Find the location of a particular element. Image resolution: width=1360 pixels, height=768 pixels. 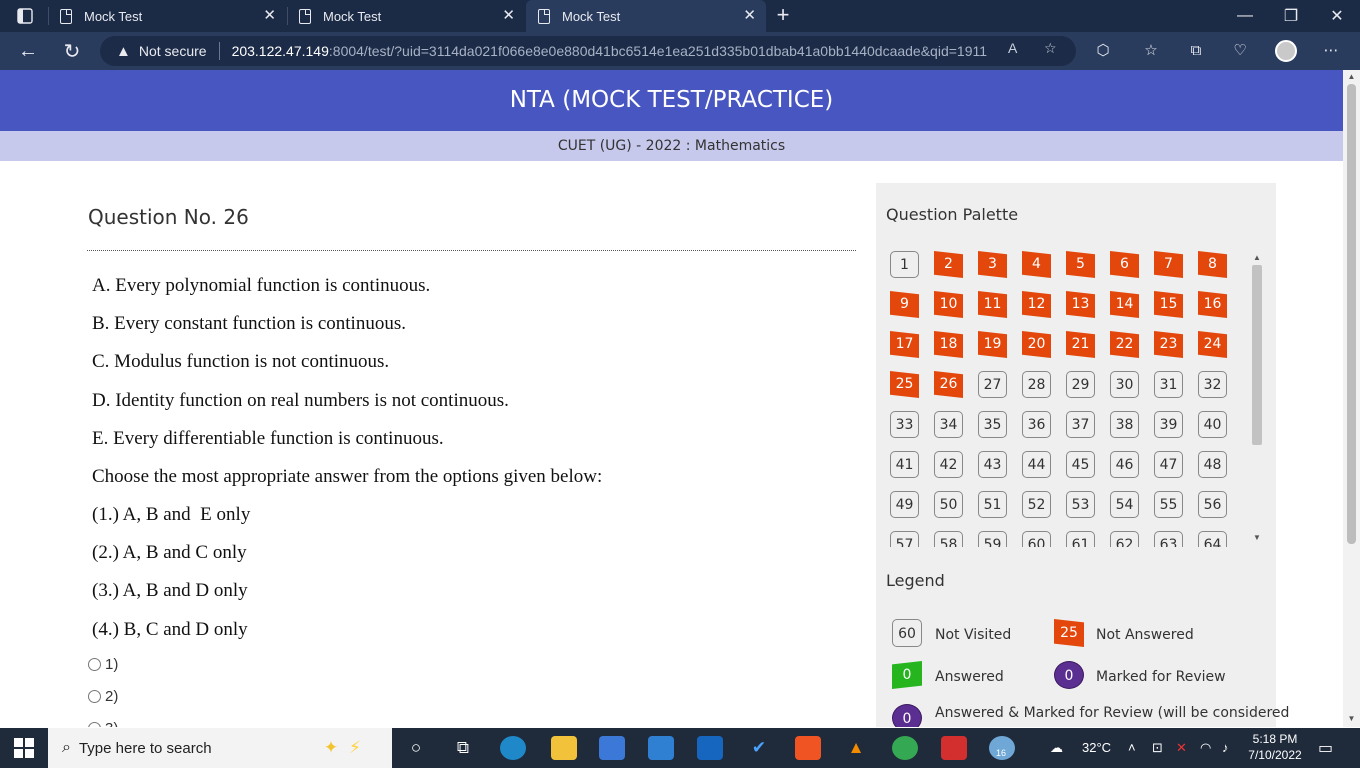

palette-question-42-button: 42 is located at coordinates (948, 464).